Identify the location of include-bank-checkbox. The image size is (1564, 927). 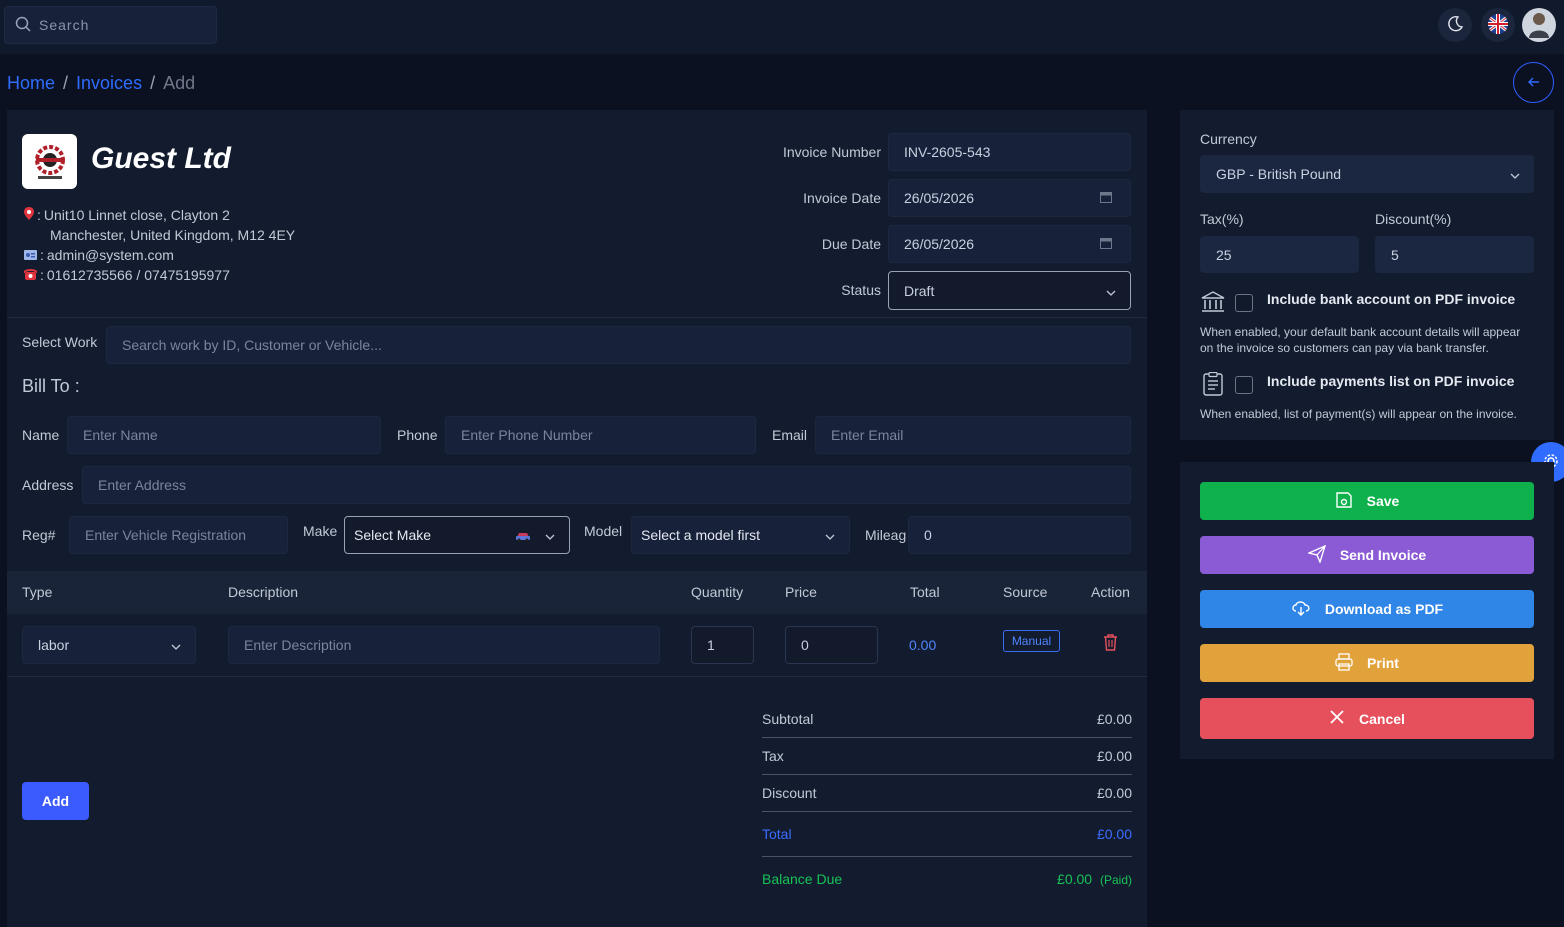
(1244, 303).